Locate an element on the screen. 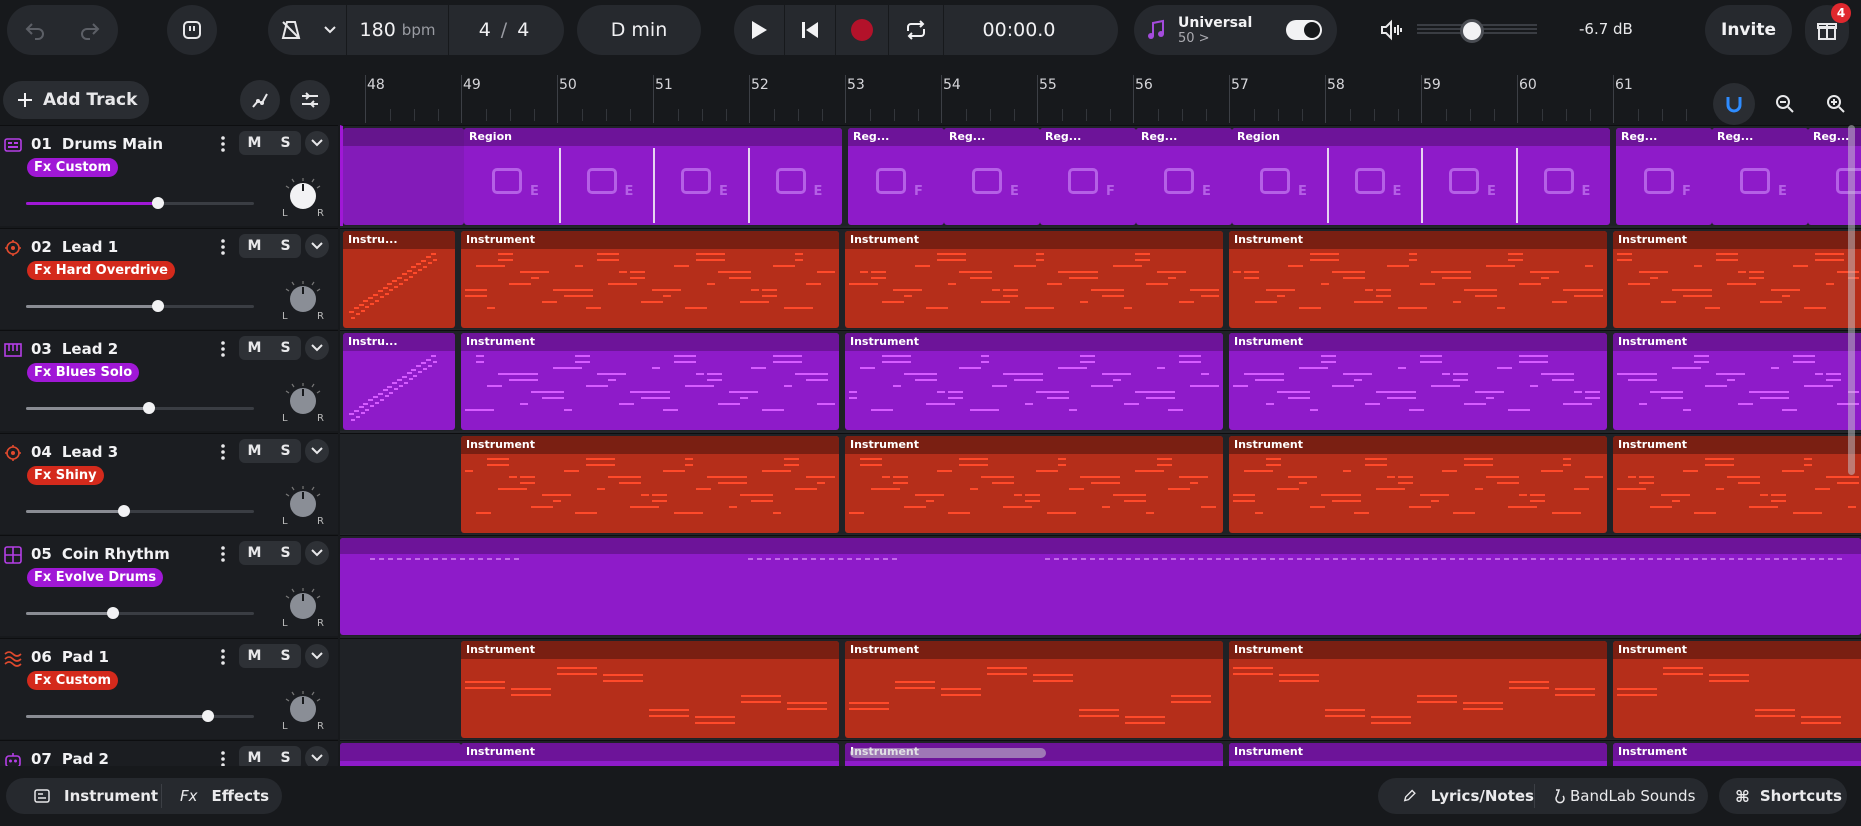  tuner-group: Universal 50 > is located at coordinates (1235, 30).